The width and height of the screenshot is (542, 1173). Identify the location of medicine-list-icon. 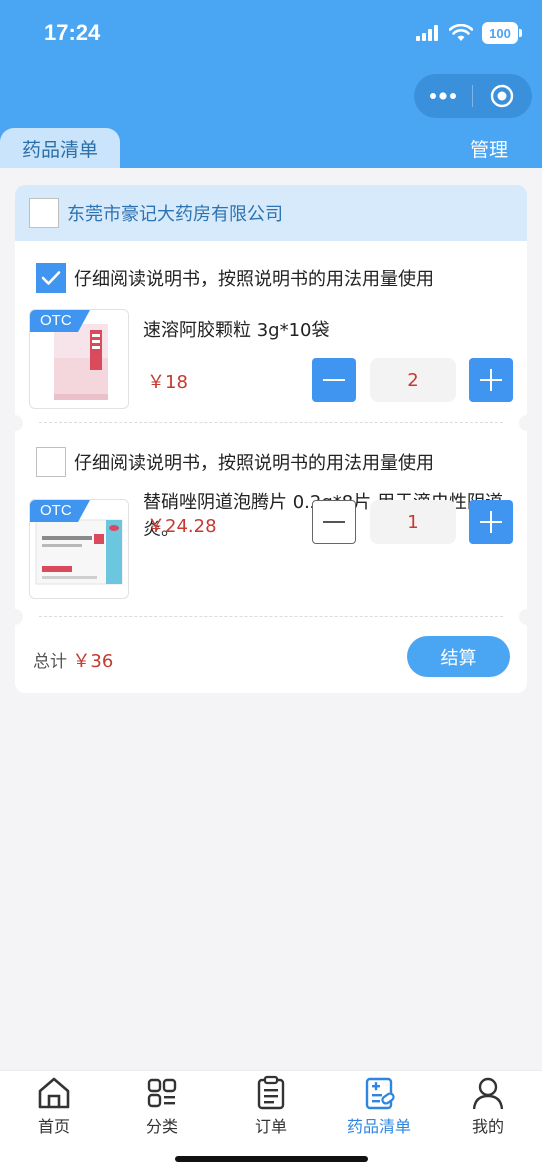
(380, 1093).